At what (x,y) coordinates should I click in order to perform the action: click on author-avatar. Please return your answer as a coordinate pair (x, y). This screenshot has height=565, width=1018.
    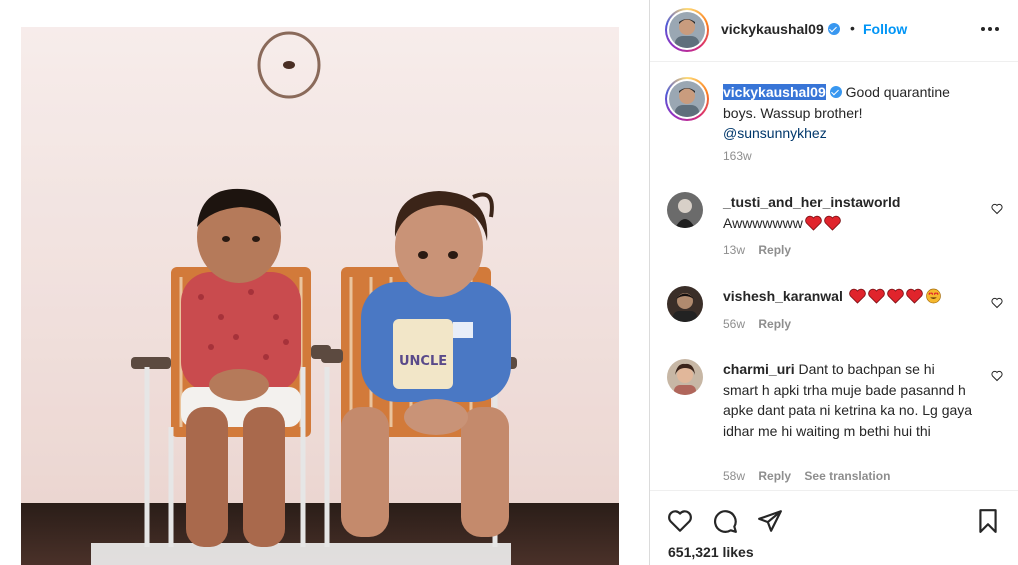
    Looking at the image, I should click on (687, 30).